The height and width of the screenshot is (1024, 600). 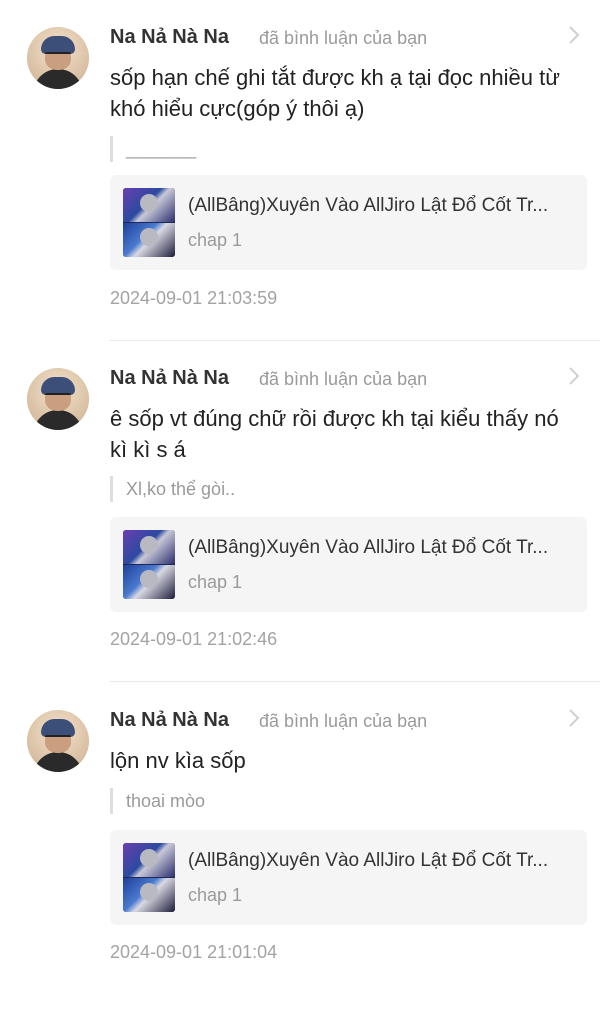 I want to click on quoted-reply: _______, so click(x=348, y=149).